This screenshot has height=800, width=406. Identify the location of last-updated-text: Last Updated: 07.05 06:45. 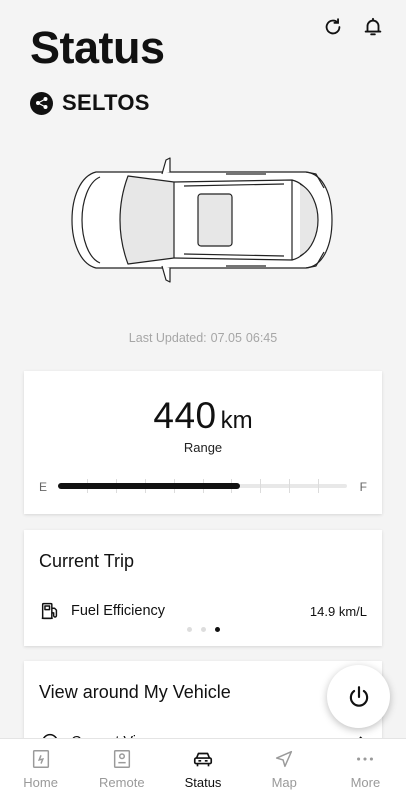
(203, 338).